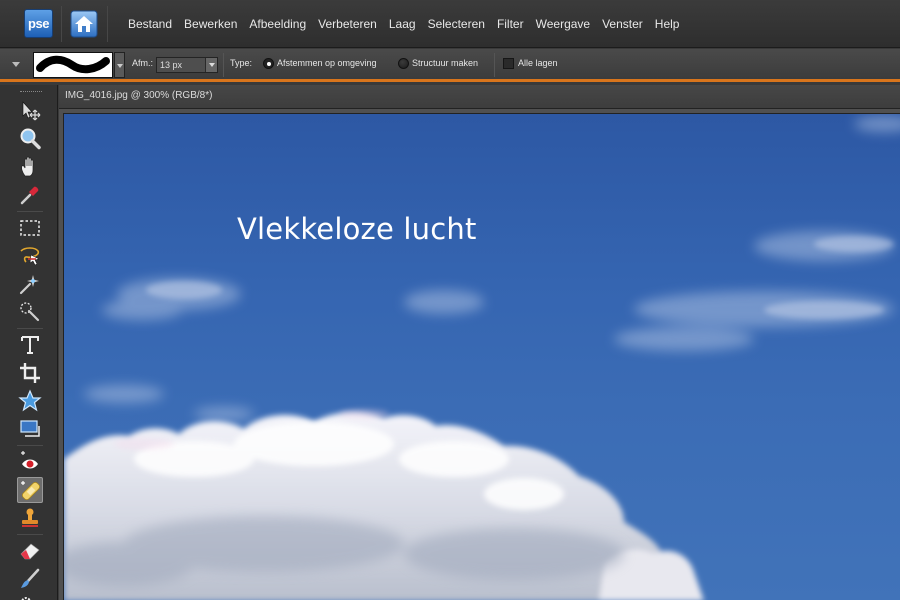 The height and width of the screenshot is (600, 900). Describe the element at coordinates (268, 63) in the screenshot. I see `radio-proximity-match` at that location.